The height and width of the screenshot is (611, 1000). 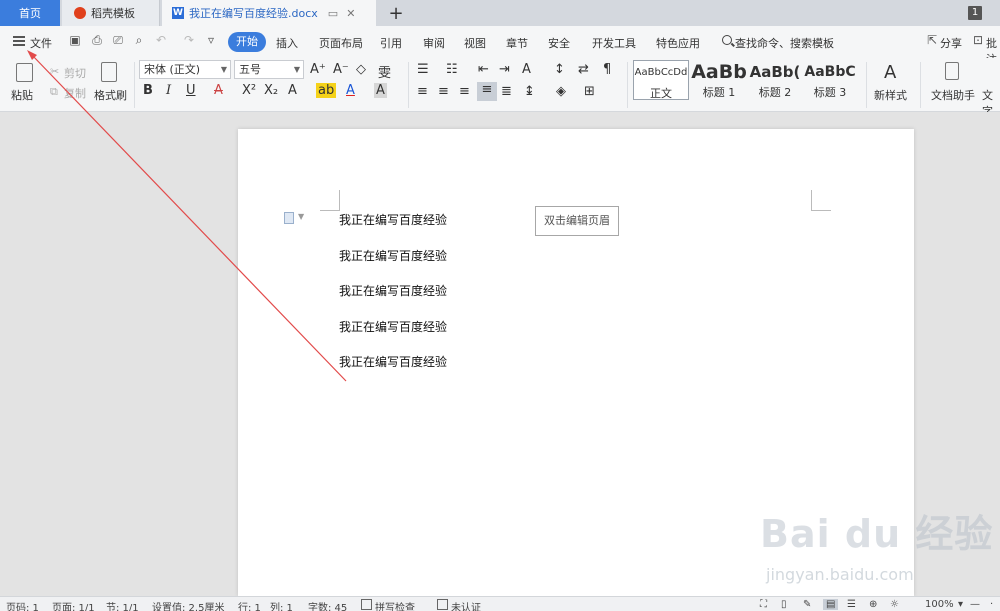 I want to click on align-center-icon: ≡, so click(x=443, y=91).